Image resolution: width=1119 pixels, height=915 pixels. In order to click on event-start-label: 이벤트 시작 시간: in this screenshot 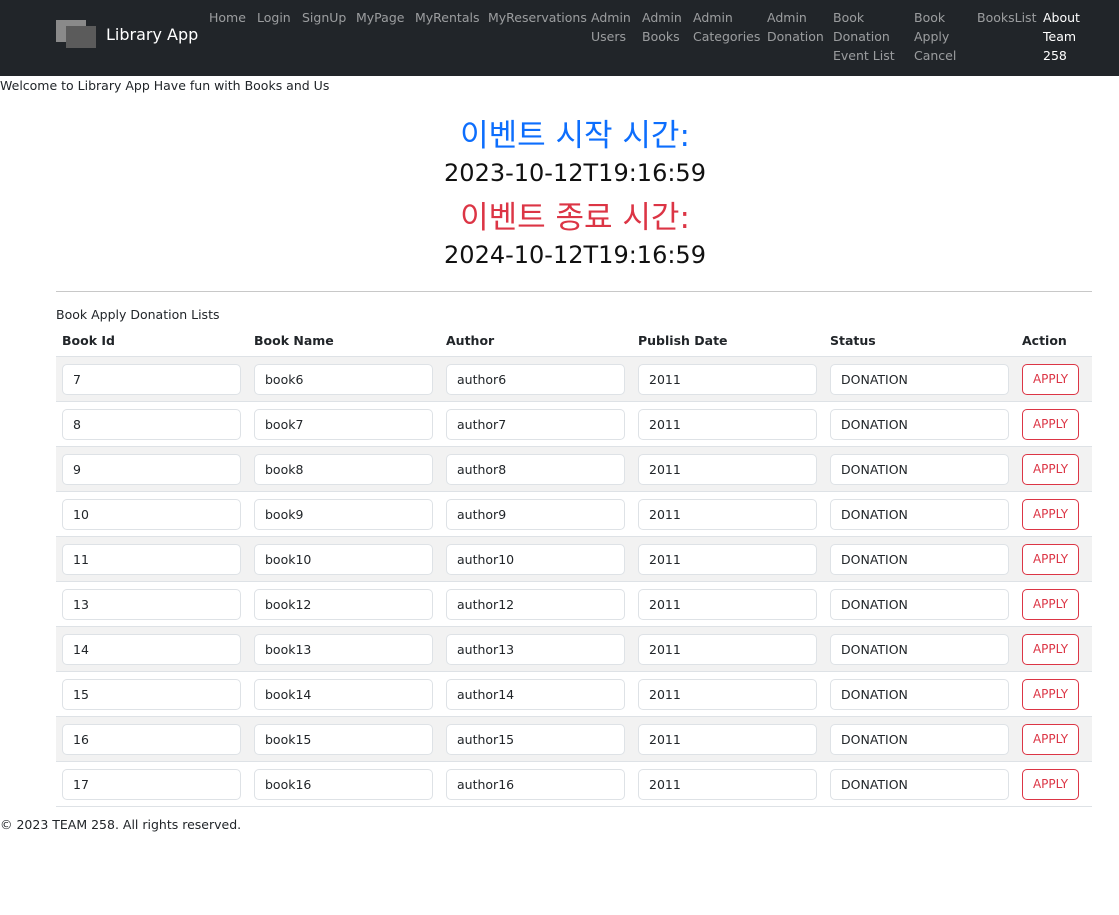, I will do `click(575, 136)`.